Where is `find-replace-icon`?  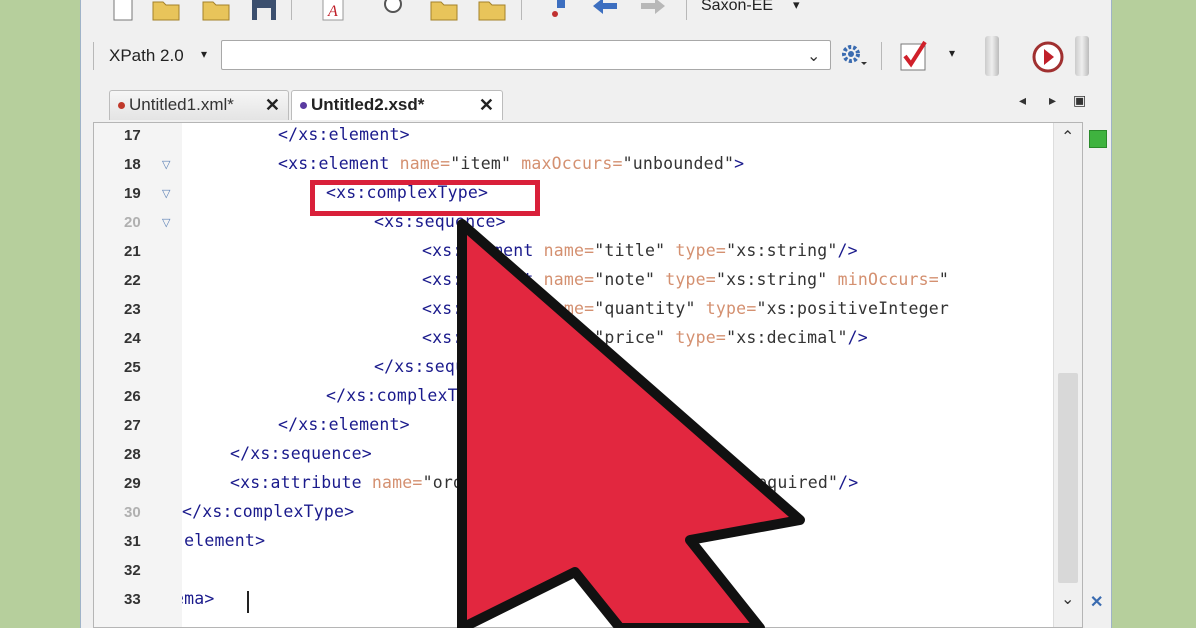
find-replace-icon is located at coordinates (444, 12).